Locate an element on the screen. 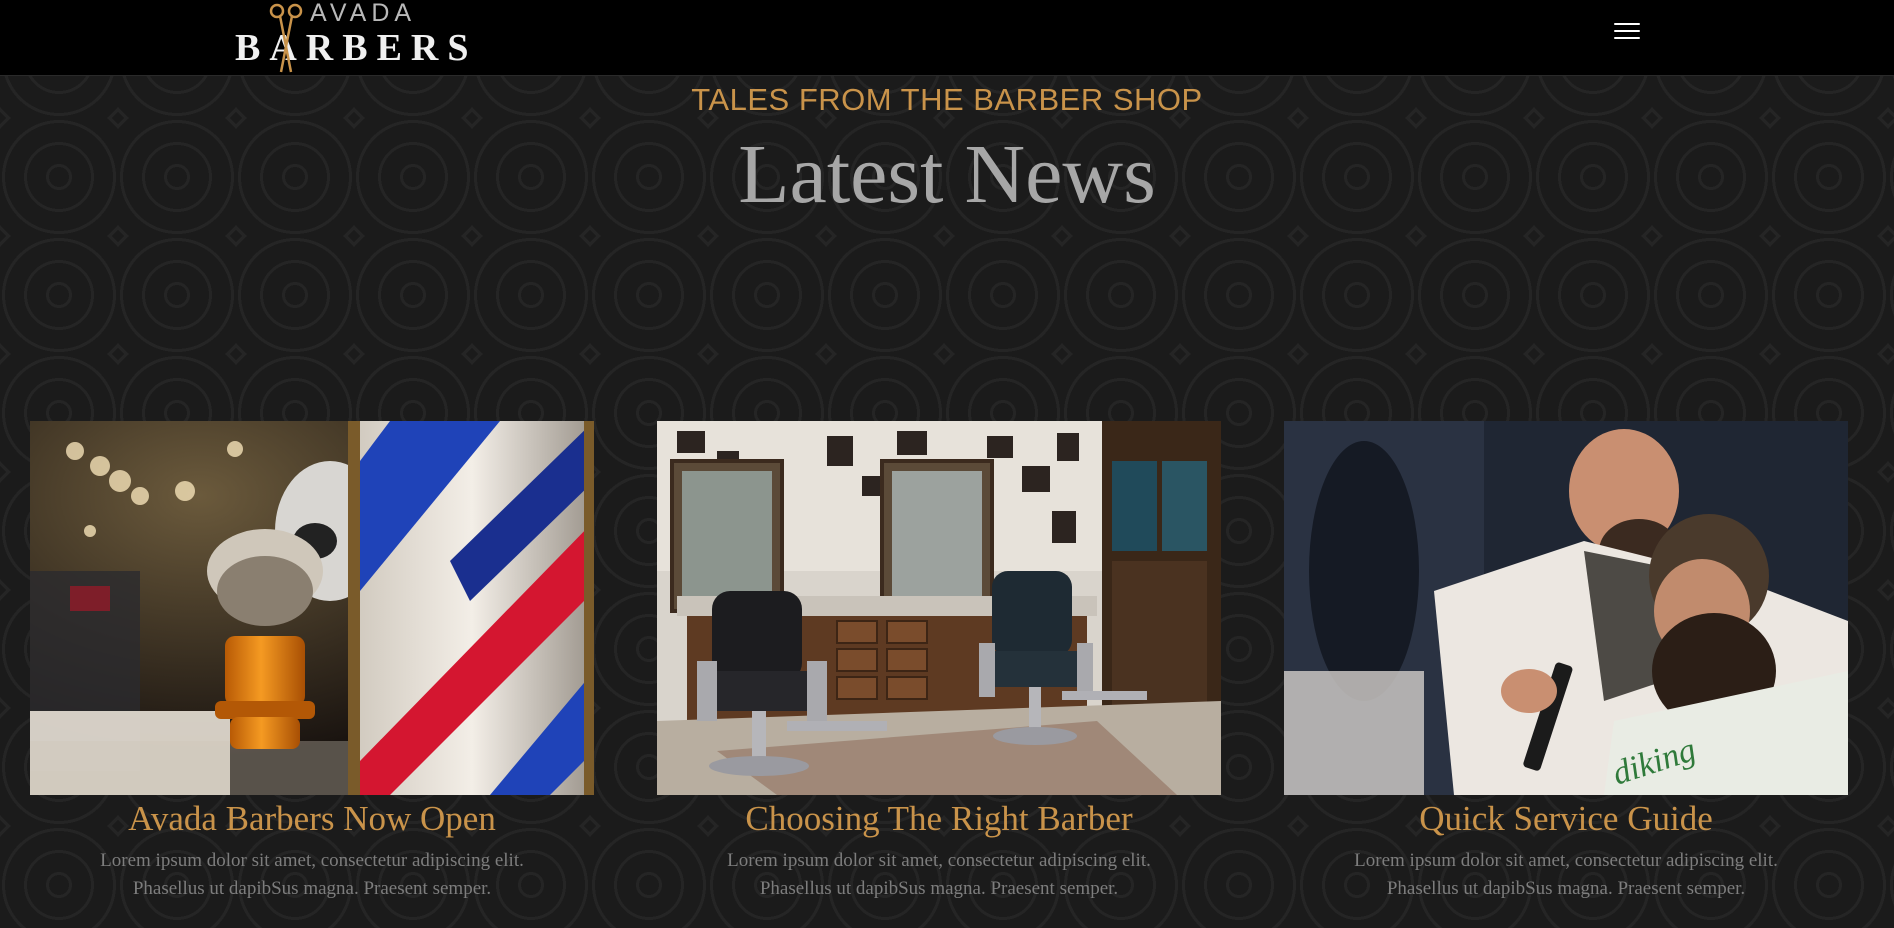 The height and width of the screenshot is (928, 1894). hamburger-menu-icon is located at coordinates (1627, 31).